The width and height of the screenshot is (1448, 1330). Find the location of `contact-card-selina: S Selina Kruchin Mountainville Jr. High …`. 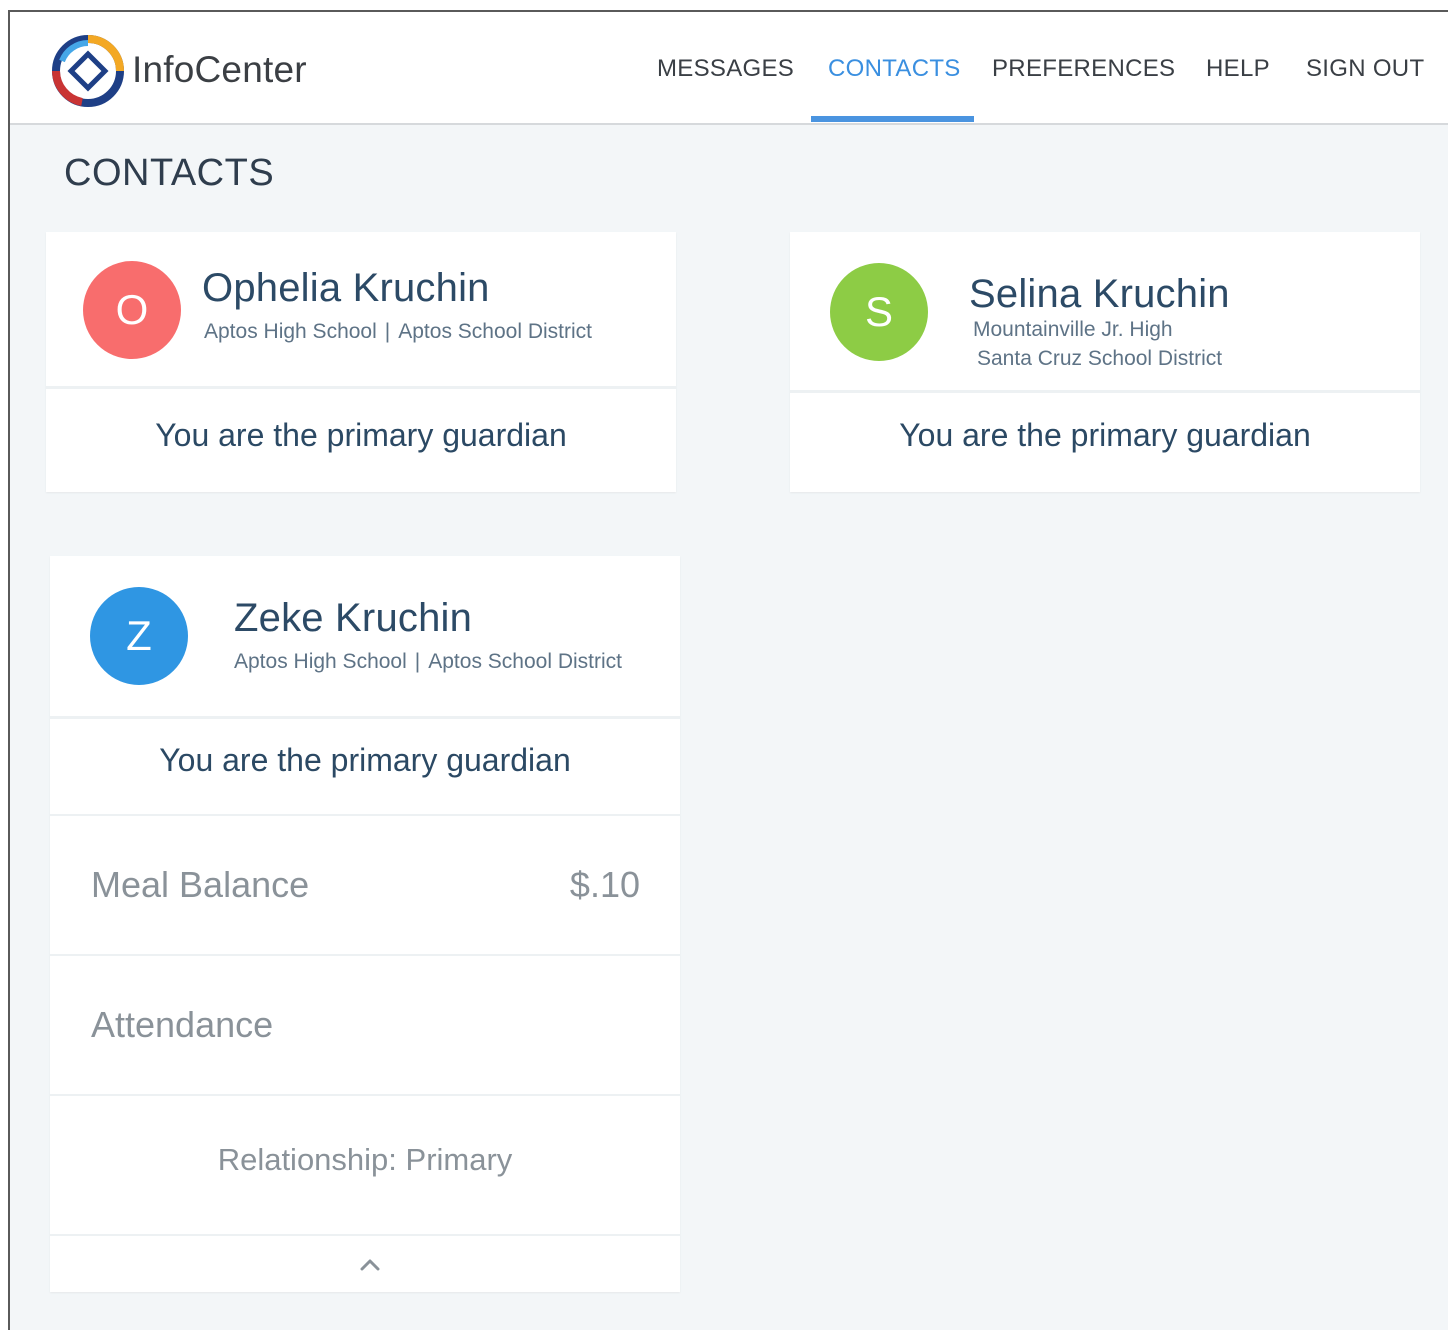

contact-card-selina: S Selina Kruchin Mountainville Jr. High … is located at coordinates (1105, 362).